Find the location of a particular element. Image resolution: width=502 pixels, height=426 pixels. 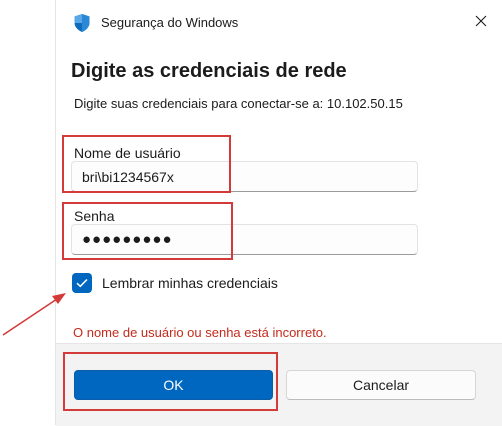

window-title: Segurança do Windows is located at coordinates (170, 22).